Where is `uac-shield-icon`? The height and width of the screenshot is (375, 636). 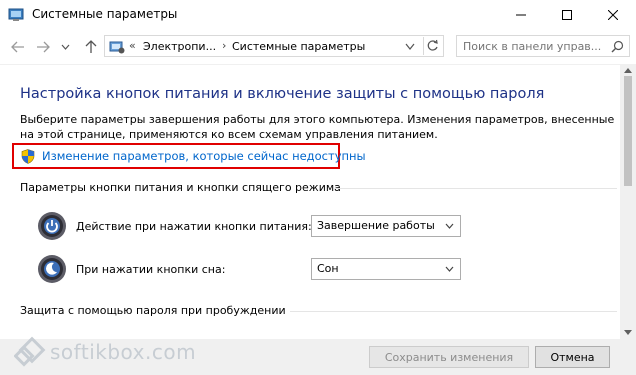
uac-shield-icon is located at coordinates (28, 156).